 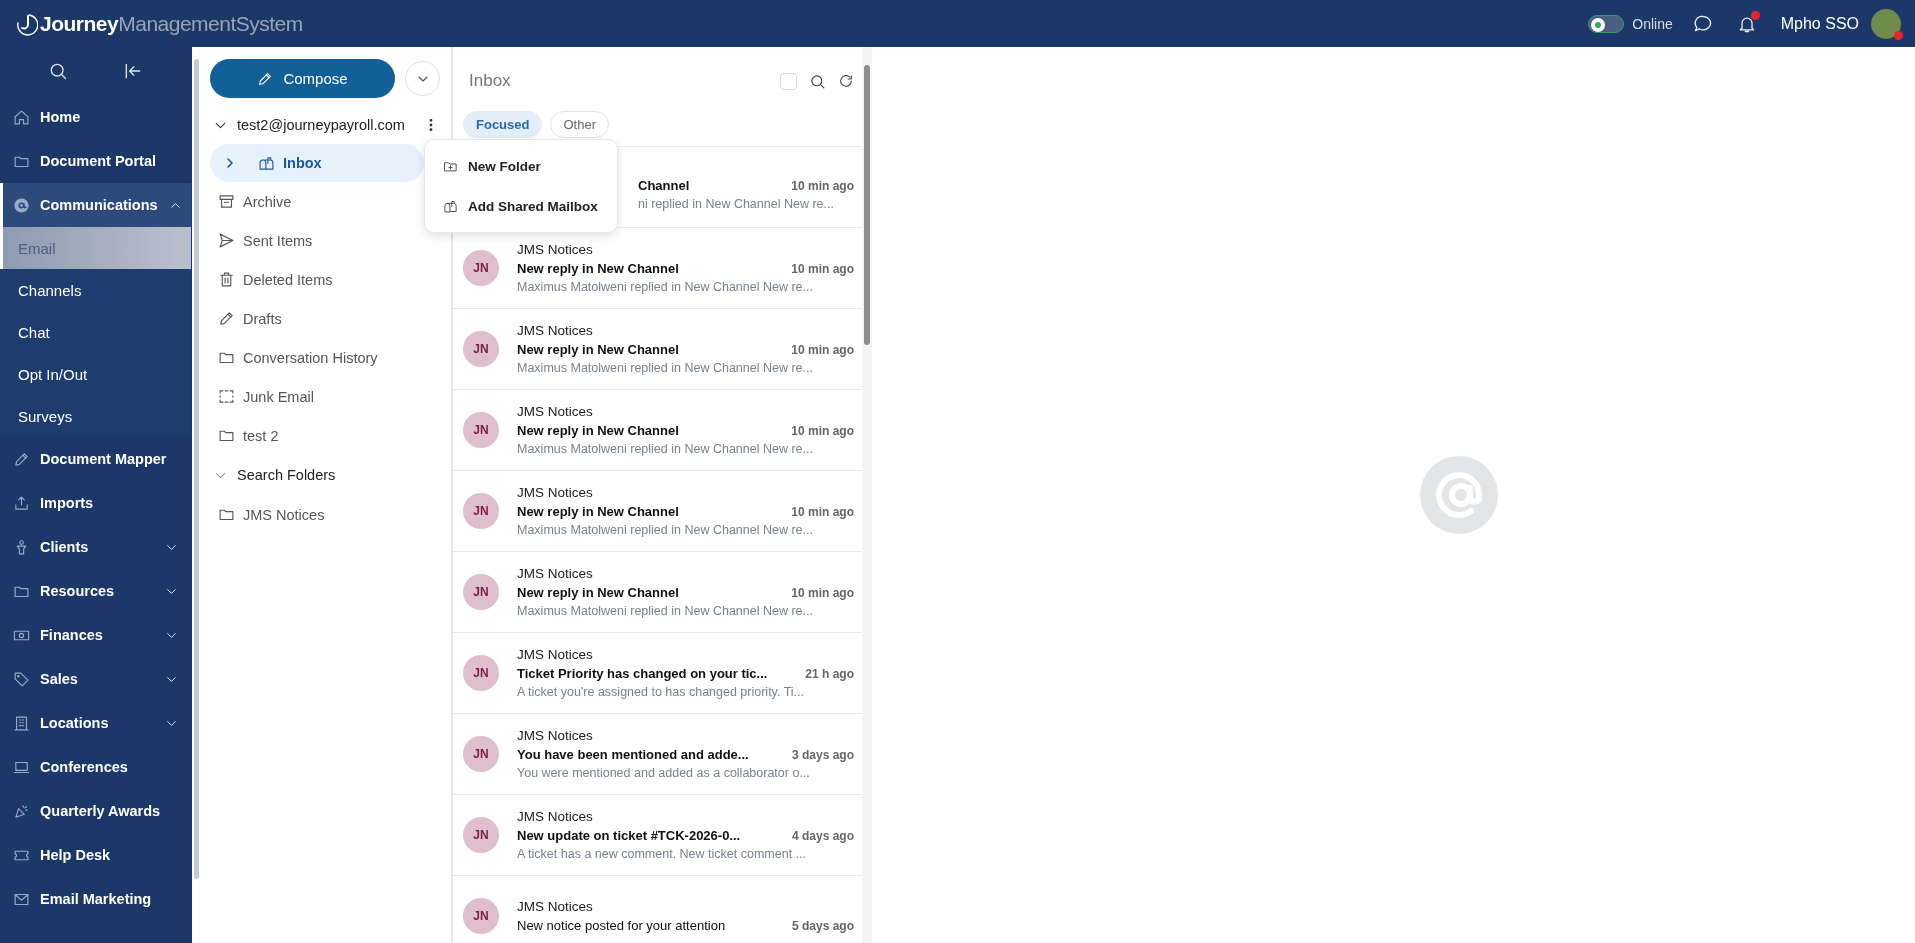 What do you see at coordinates (95, 811) in the screenshot?
I see `sidebar-item: Quarterly Awards` at bounding box center [95, 811].